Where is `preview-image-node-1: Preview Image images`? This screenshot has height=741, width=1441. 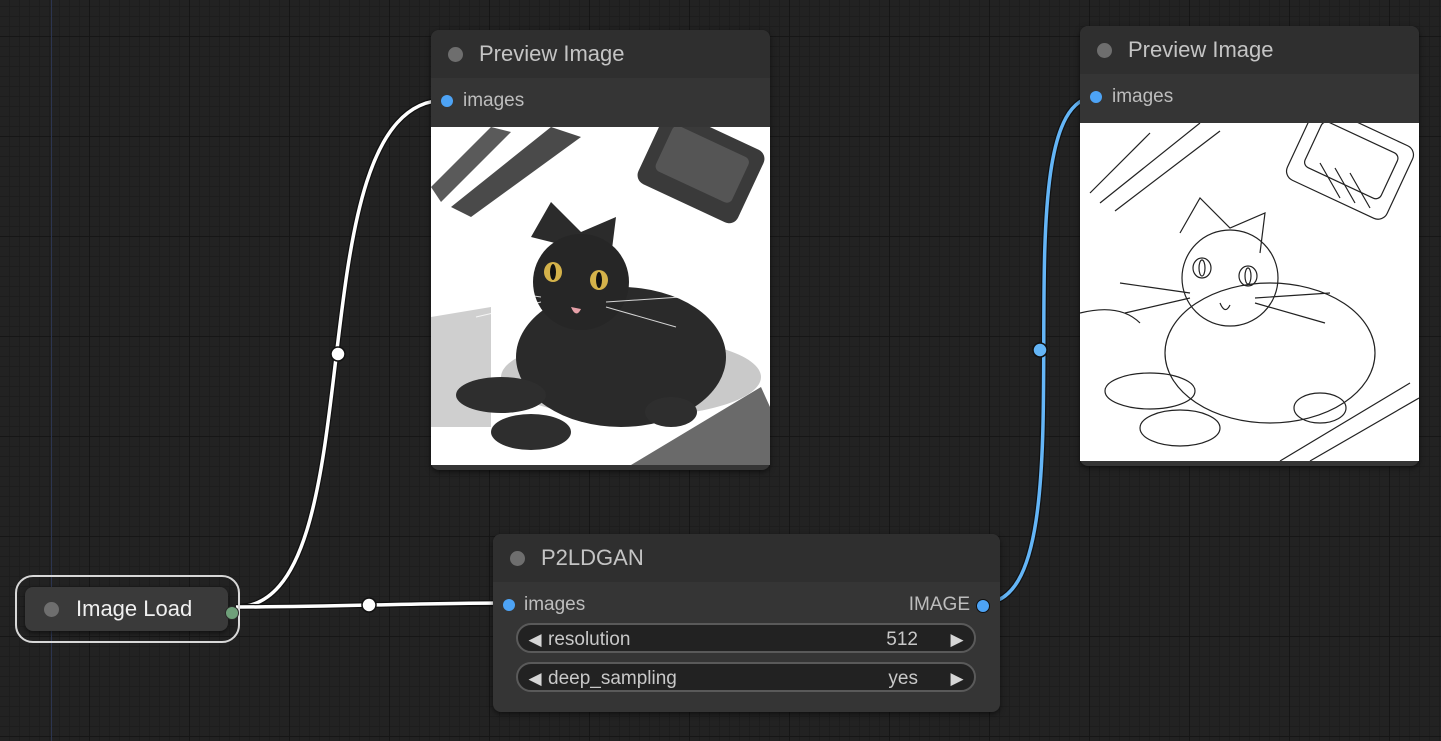 preview-image-node-1: Preview Image images is located at coordinates (600, 250).